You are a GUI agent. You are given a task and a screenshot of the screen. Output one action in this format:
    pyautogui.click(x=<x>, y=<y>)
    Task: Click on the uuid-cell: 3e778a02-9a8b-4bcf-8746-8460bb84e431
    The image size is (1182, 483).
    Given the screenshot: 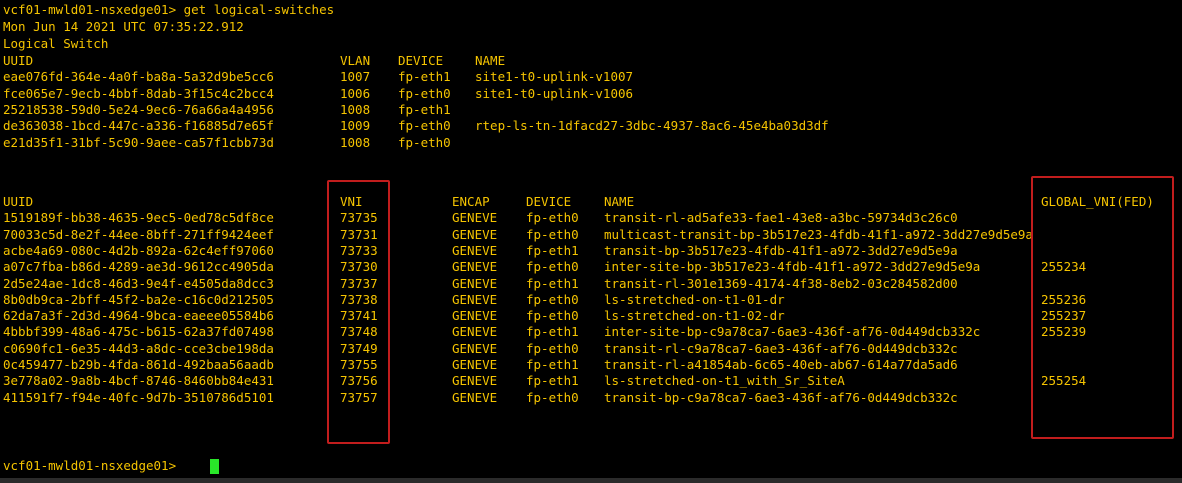 What is the action you would take?
    pyautogui.click(x=138, y=381)
    